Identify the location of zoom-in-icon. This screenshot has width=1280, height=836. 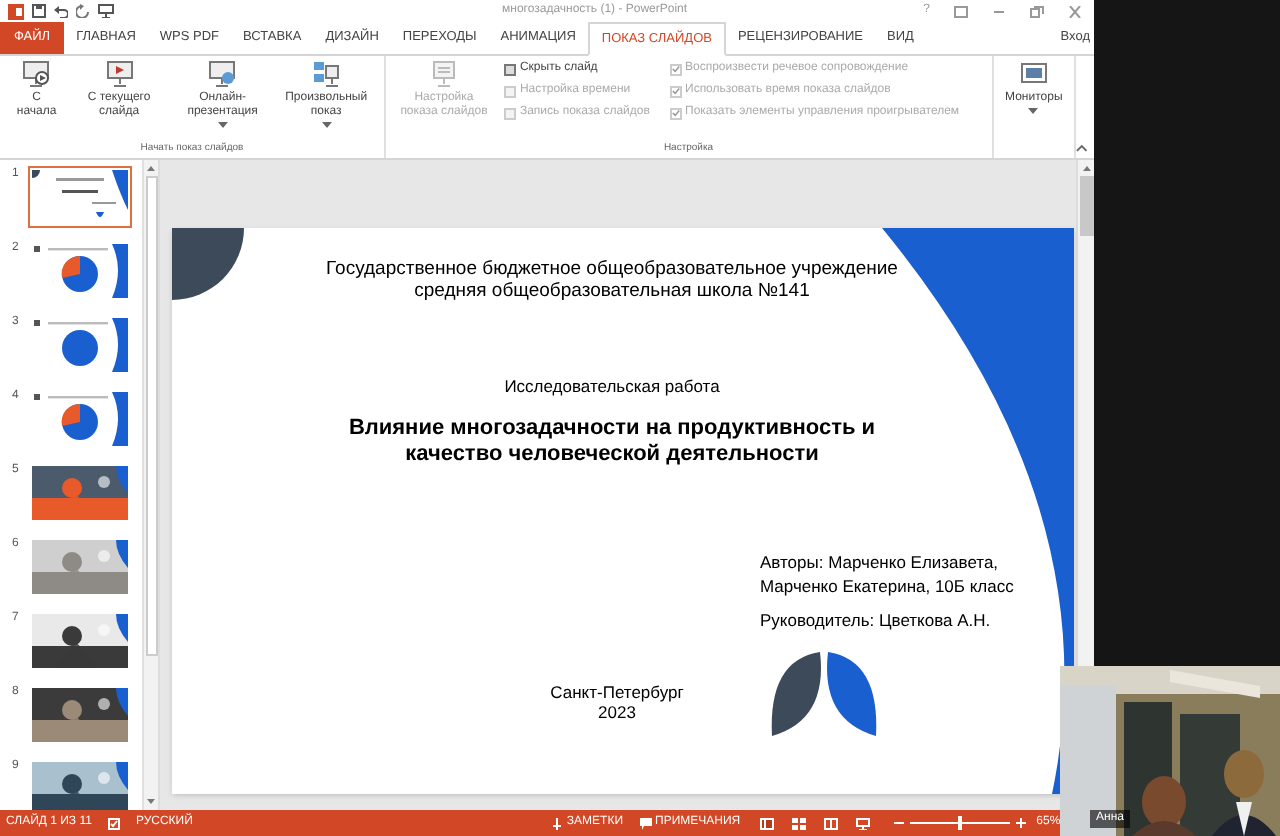
(1021, 823).